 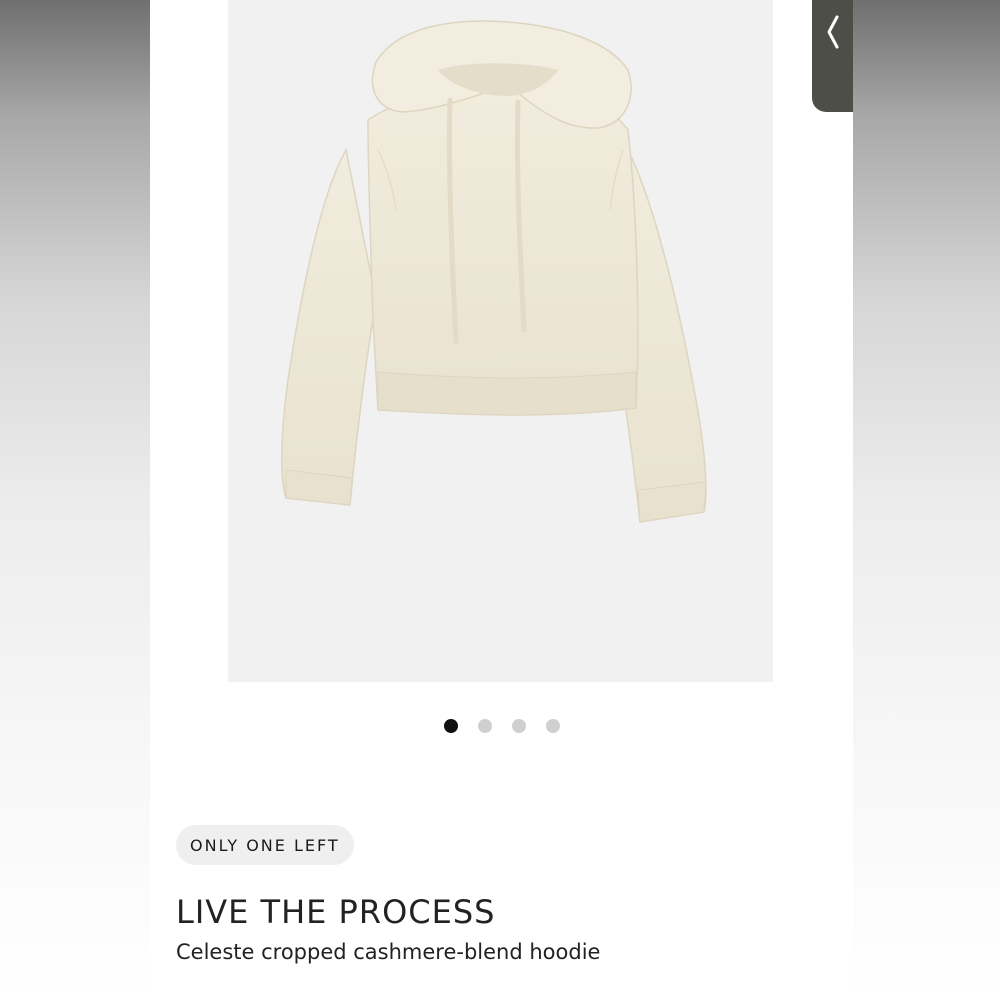 I want to click on product-name: Celeste cropped cashmere-blend hoodie, so click(x=388, y=952).